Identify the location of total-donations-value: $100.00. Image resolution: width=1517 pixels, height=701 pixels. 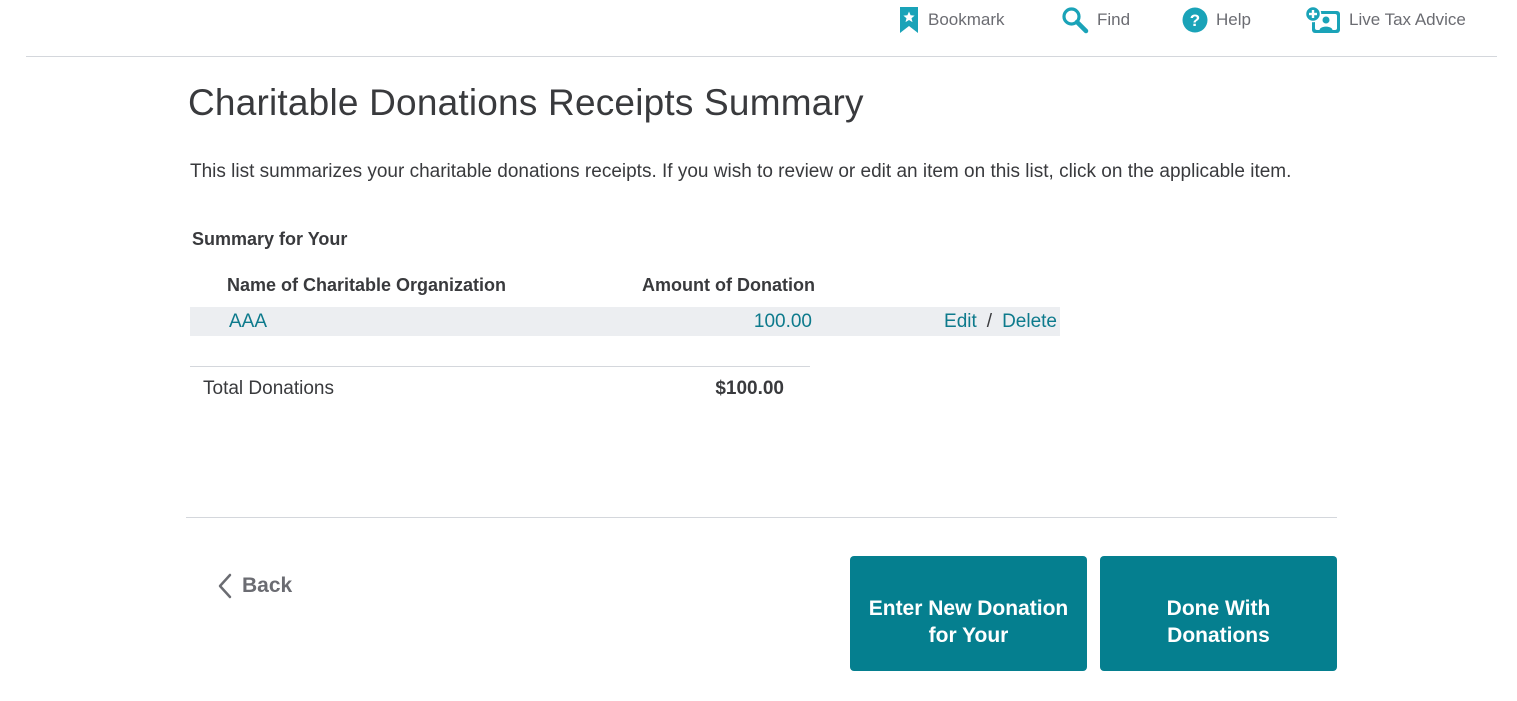
(749, 388).